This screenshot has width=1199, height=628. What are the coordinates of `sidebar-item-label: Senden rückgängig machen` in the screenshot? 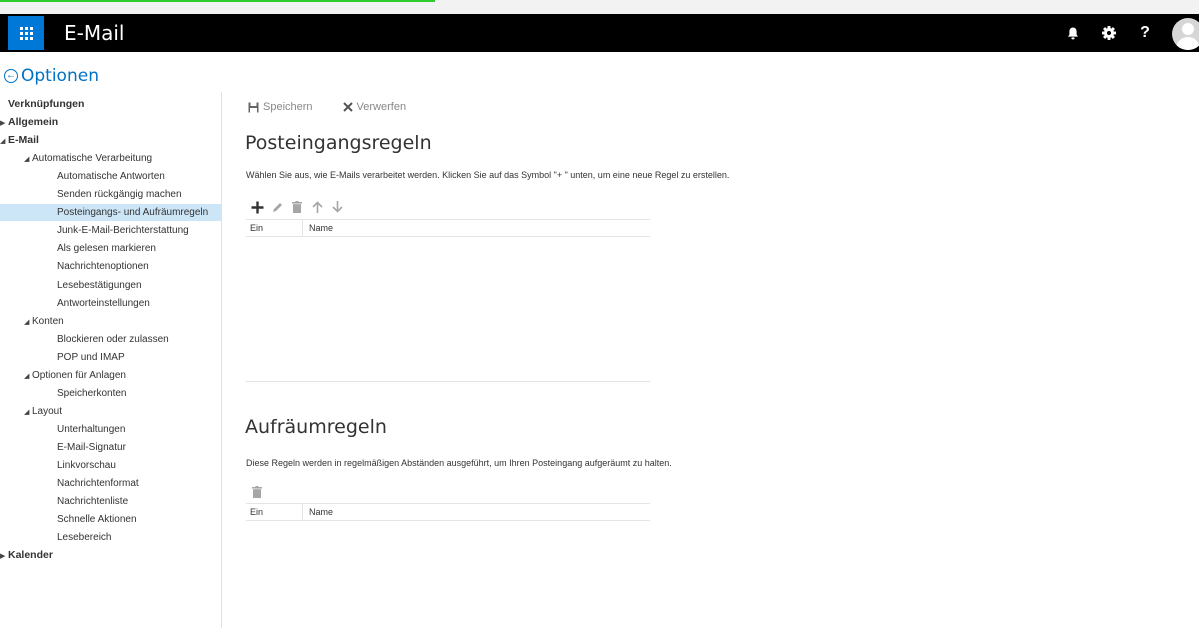 It's located at (119, 195).